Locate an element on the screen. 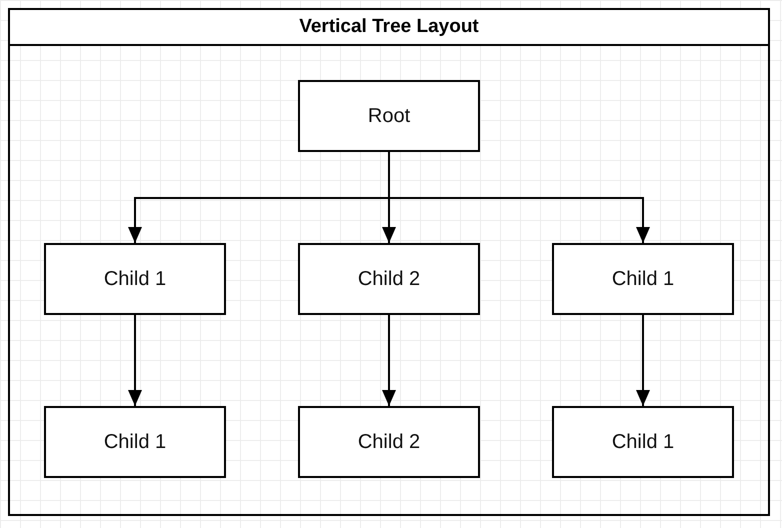 Image resolution: width=782 pixels, height=528 pixels. tree-node: Root is located at coordinates (389, 116).